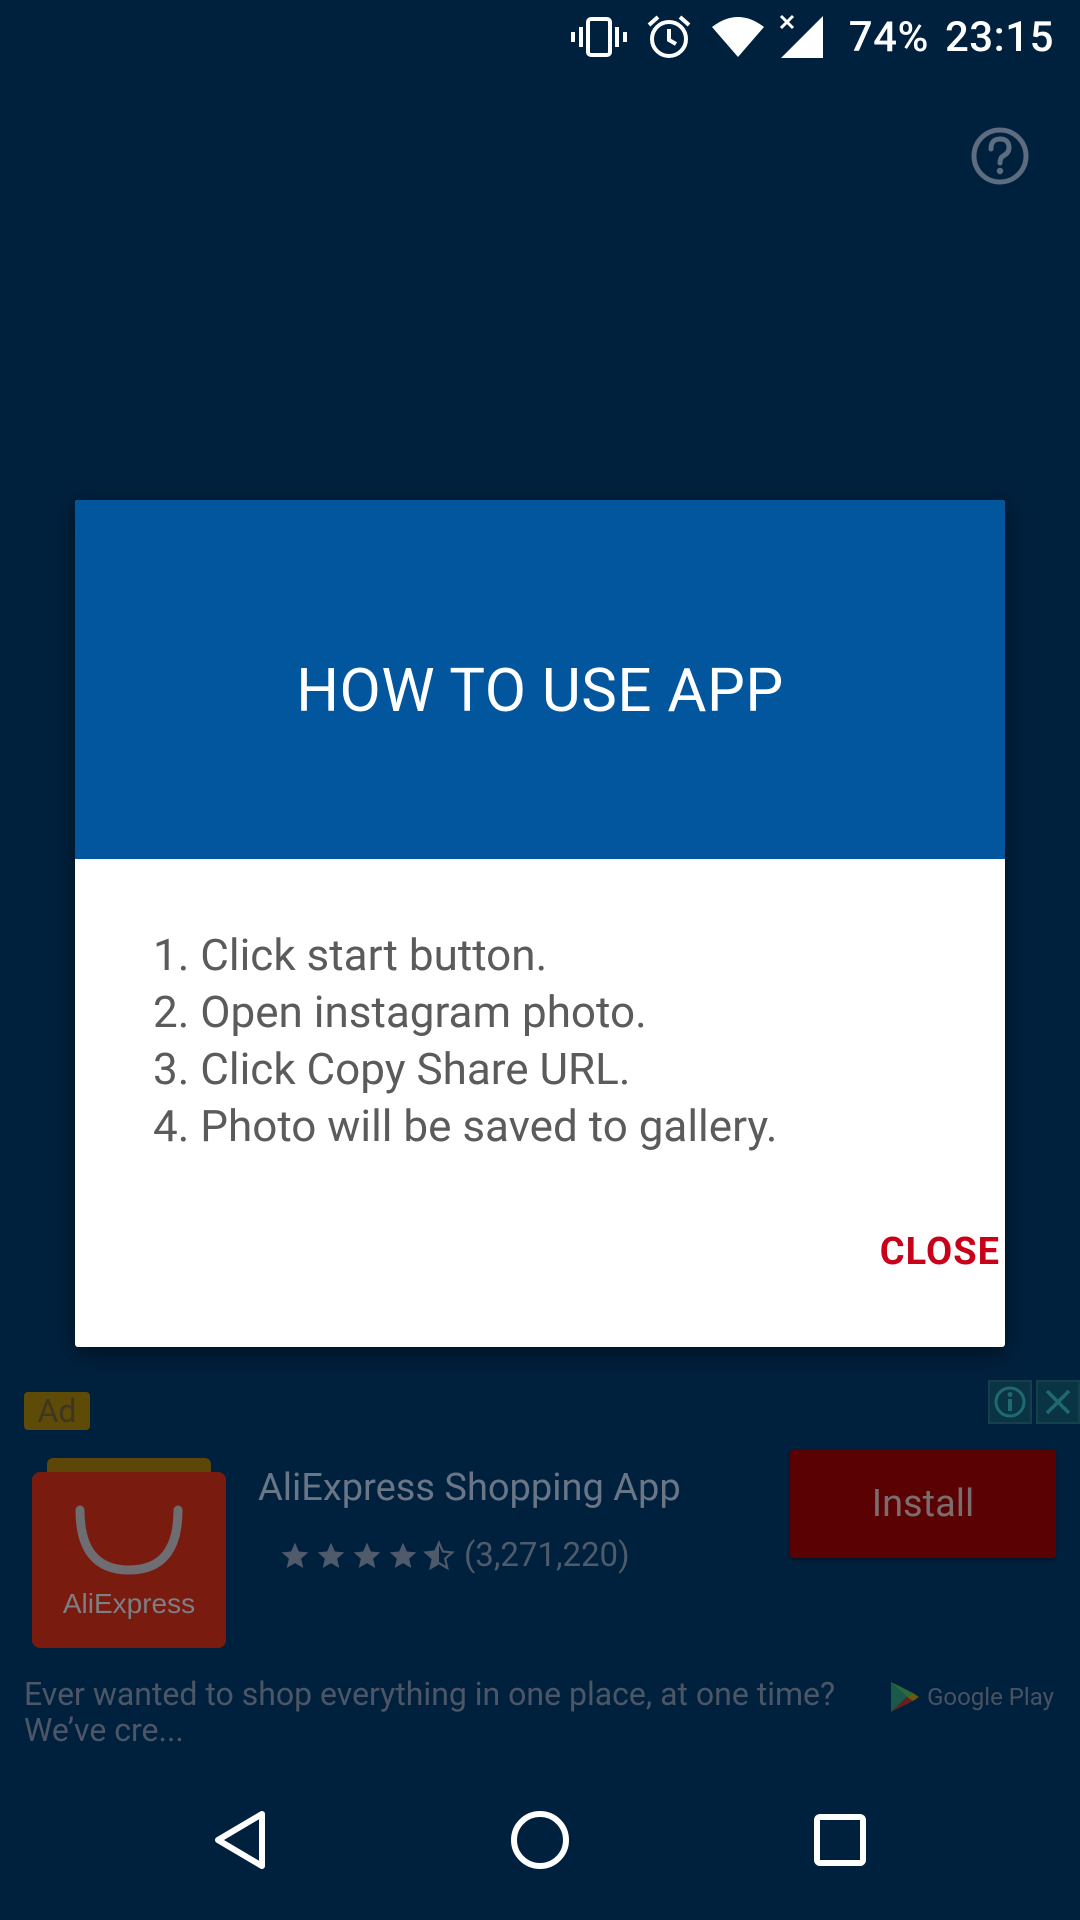  I want to click on dialog-title: HOW TO USE APP, so click(540, 690).